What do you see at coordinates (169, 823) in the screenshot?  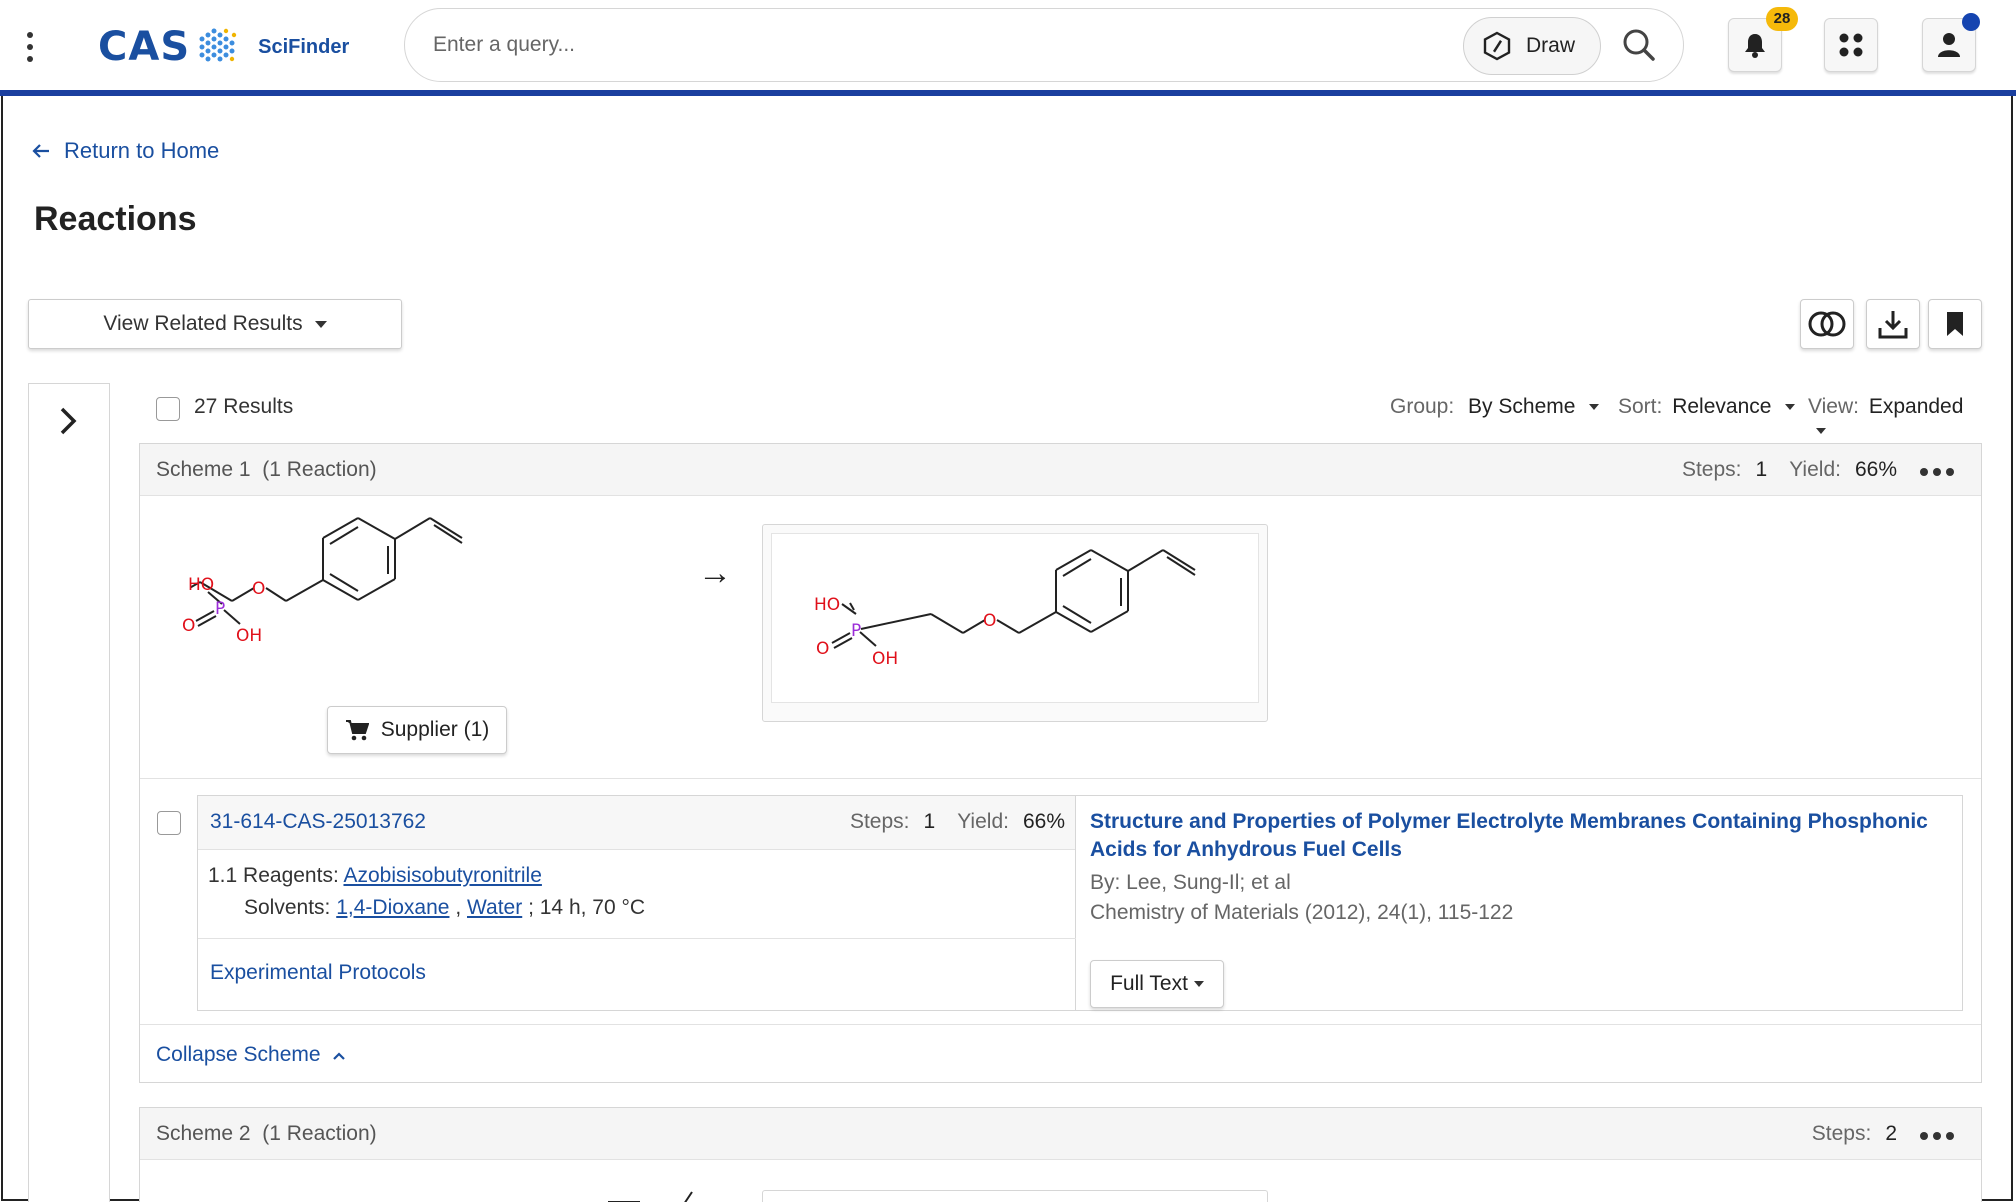 I see `reaction-checkbox` at bounding box center [169, 823].